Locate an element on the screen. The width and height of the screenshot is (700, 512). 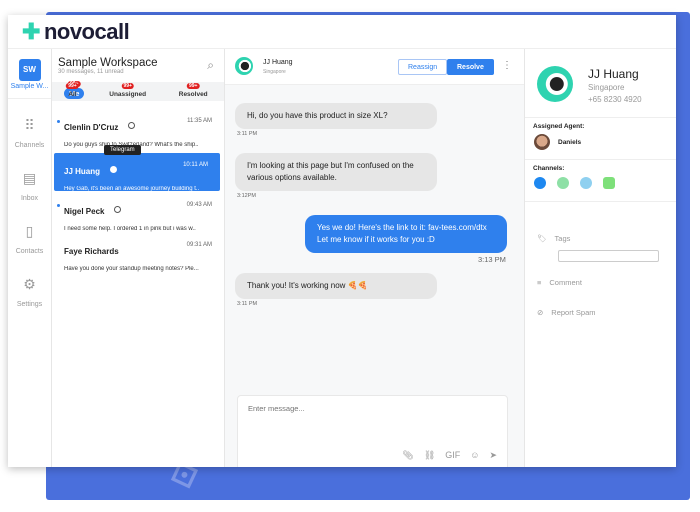
composer-toolbar: 📎︎ ⛓︎ GIF ☺ ➤ is located at coordinates (449, 455).